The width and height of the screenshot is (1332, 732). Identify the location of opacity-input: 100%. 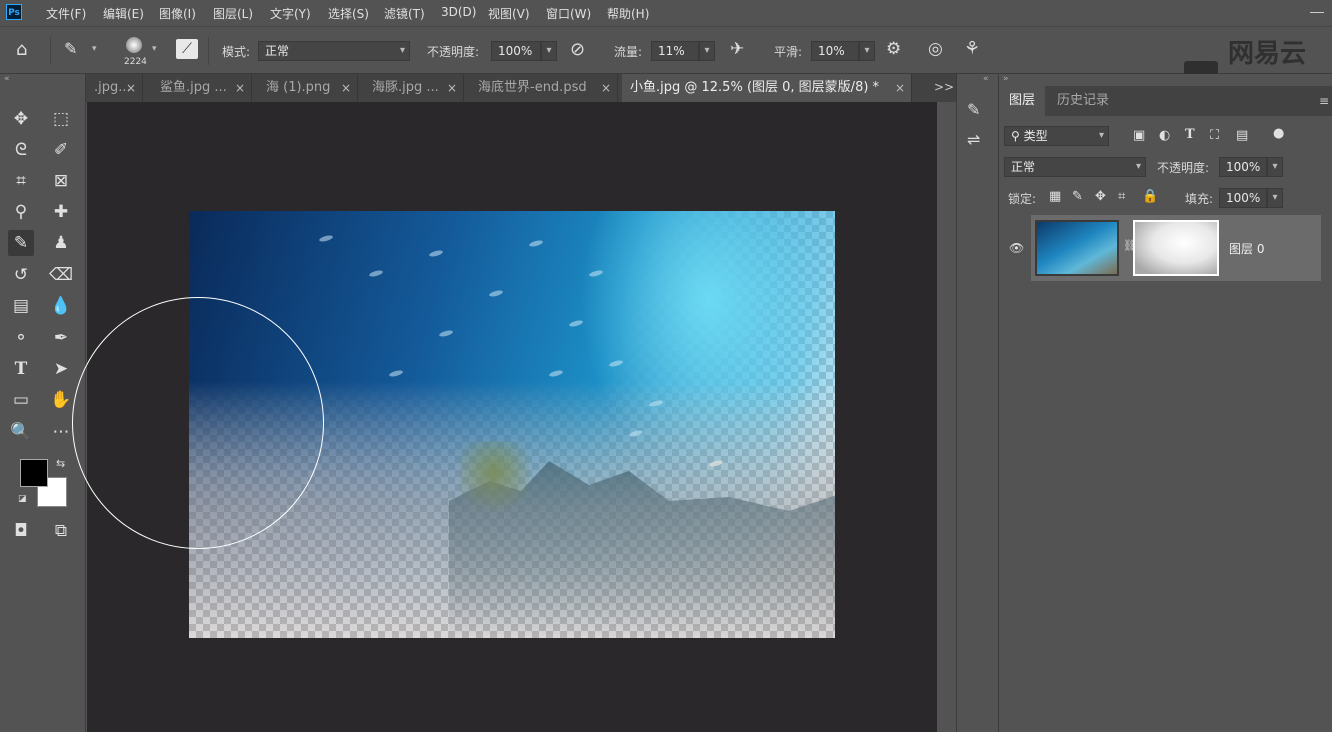
(516, 51).